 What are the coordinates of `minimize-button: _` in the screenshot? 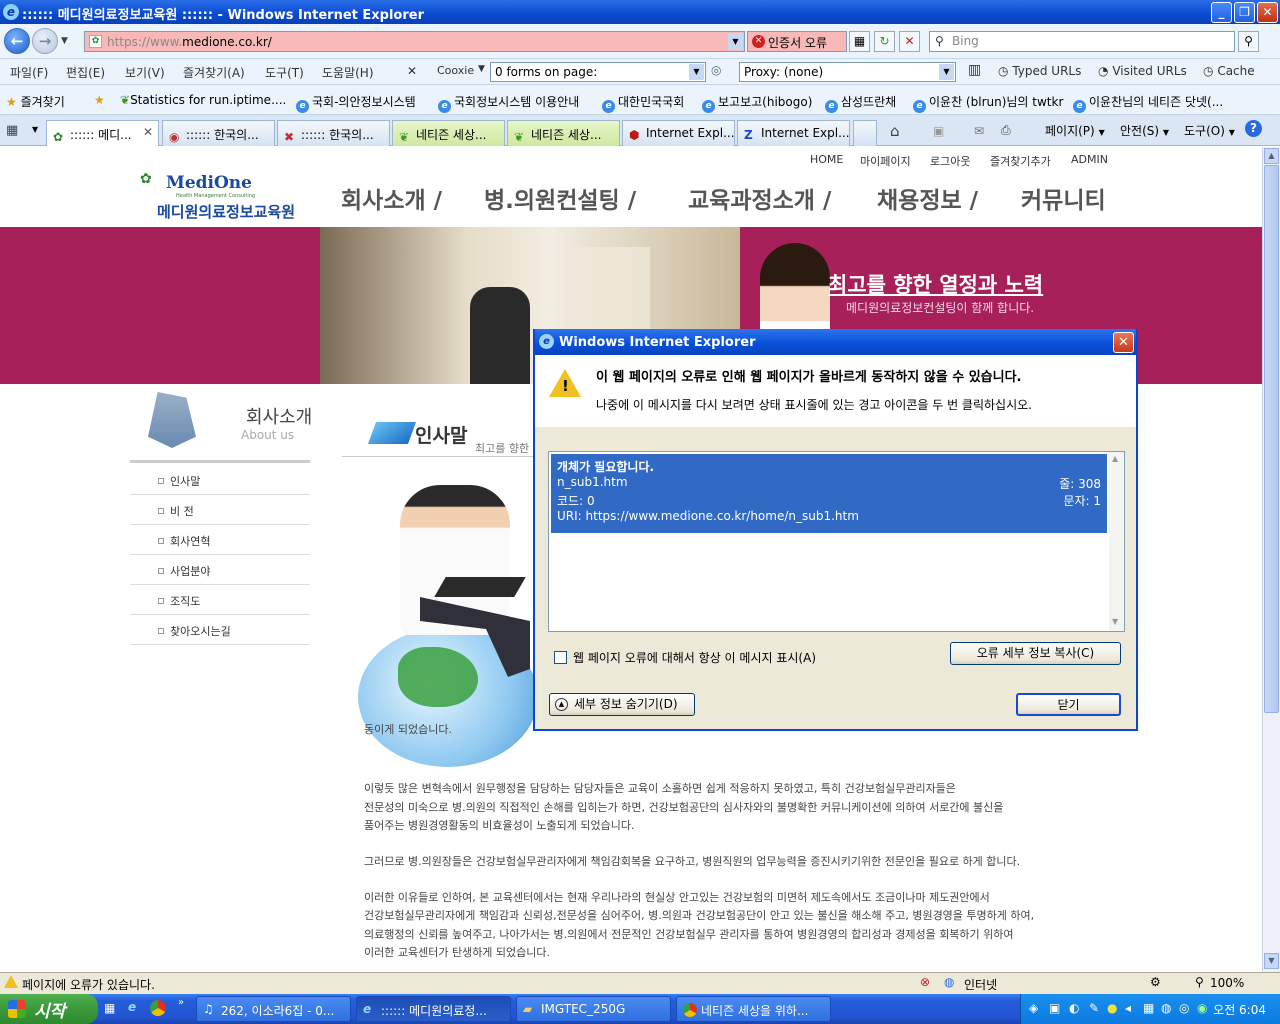 It's located at (1221, 12).